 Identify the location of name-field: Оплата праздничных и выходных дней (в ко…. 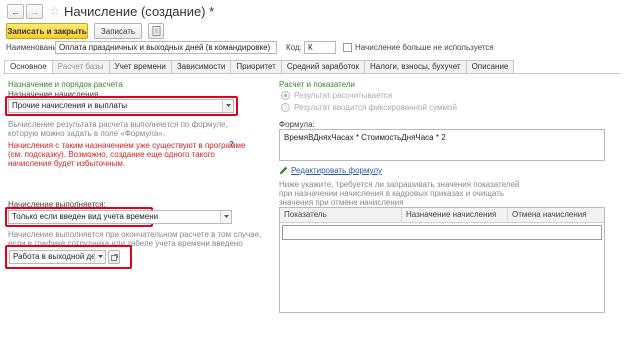
(166, 47).